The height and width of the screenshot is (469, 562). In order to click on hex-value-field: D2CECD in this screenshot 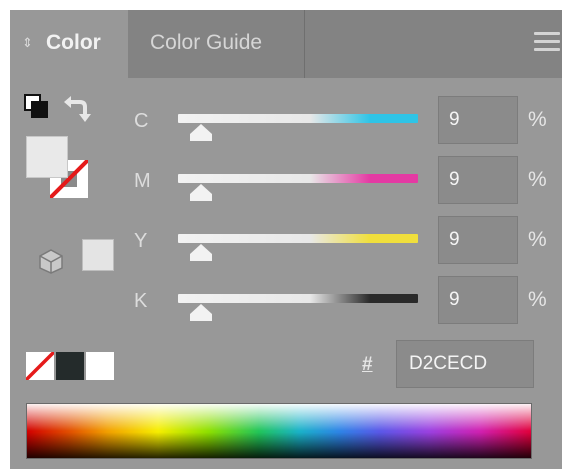, I will do `click(465, 364)`.